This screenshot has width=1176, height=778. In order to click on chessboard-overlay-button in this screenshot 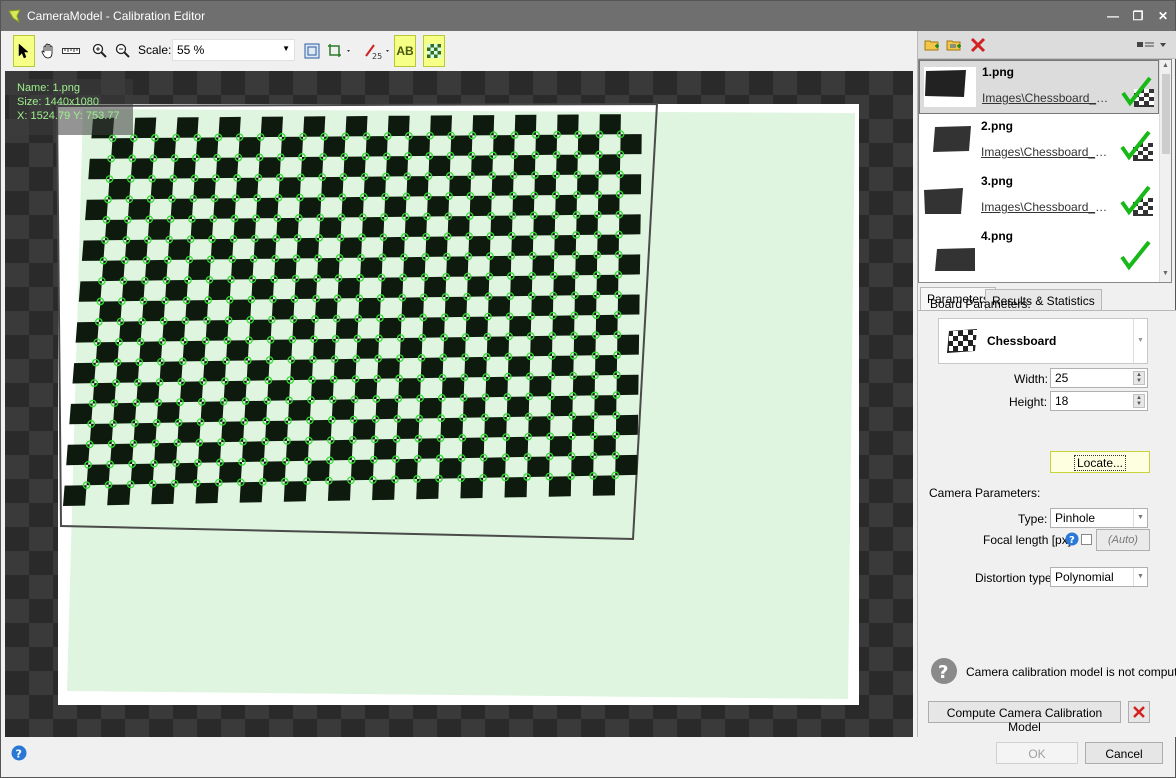, I will do `click(434, 51)`.